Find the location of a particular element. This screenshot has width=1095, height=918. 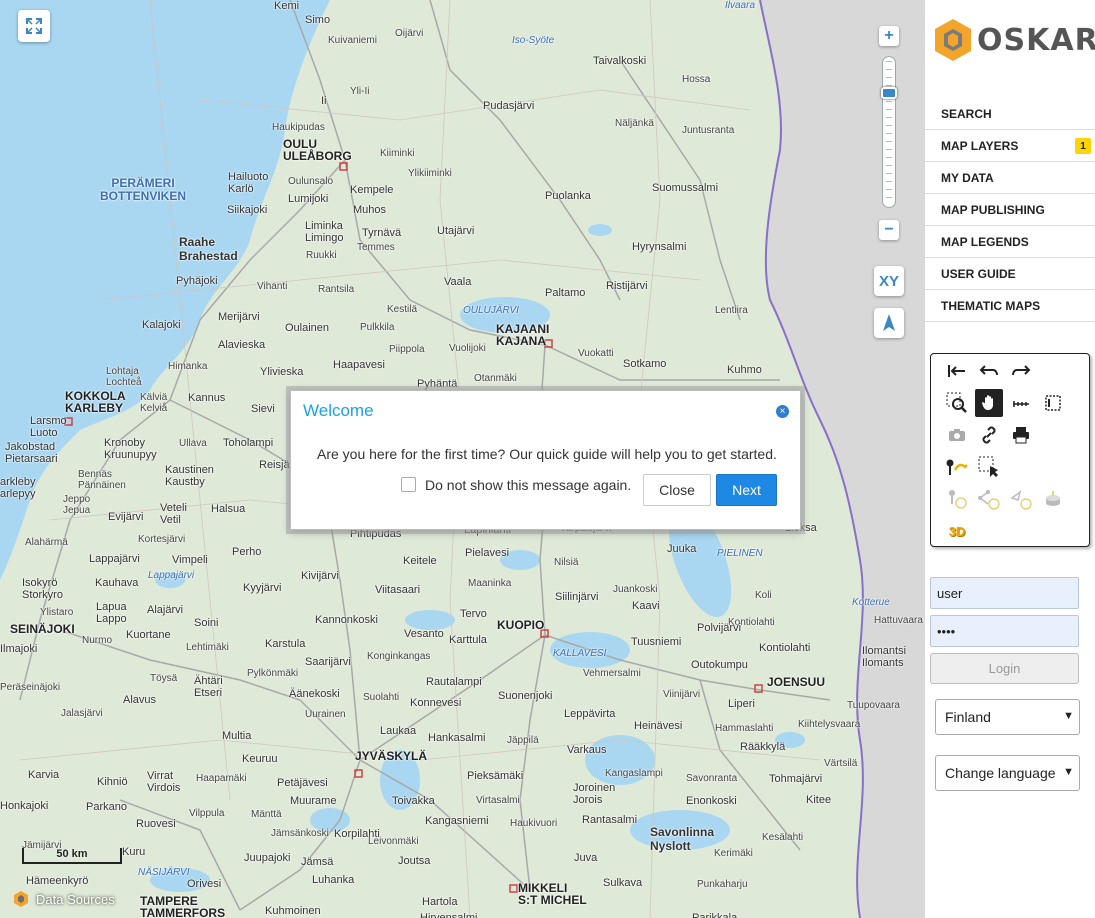

redo-button is located at coordinates (1021, 371).